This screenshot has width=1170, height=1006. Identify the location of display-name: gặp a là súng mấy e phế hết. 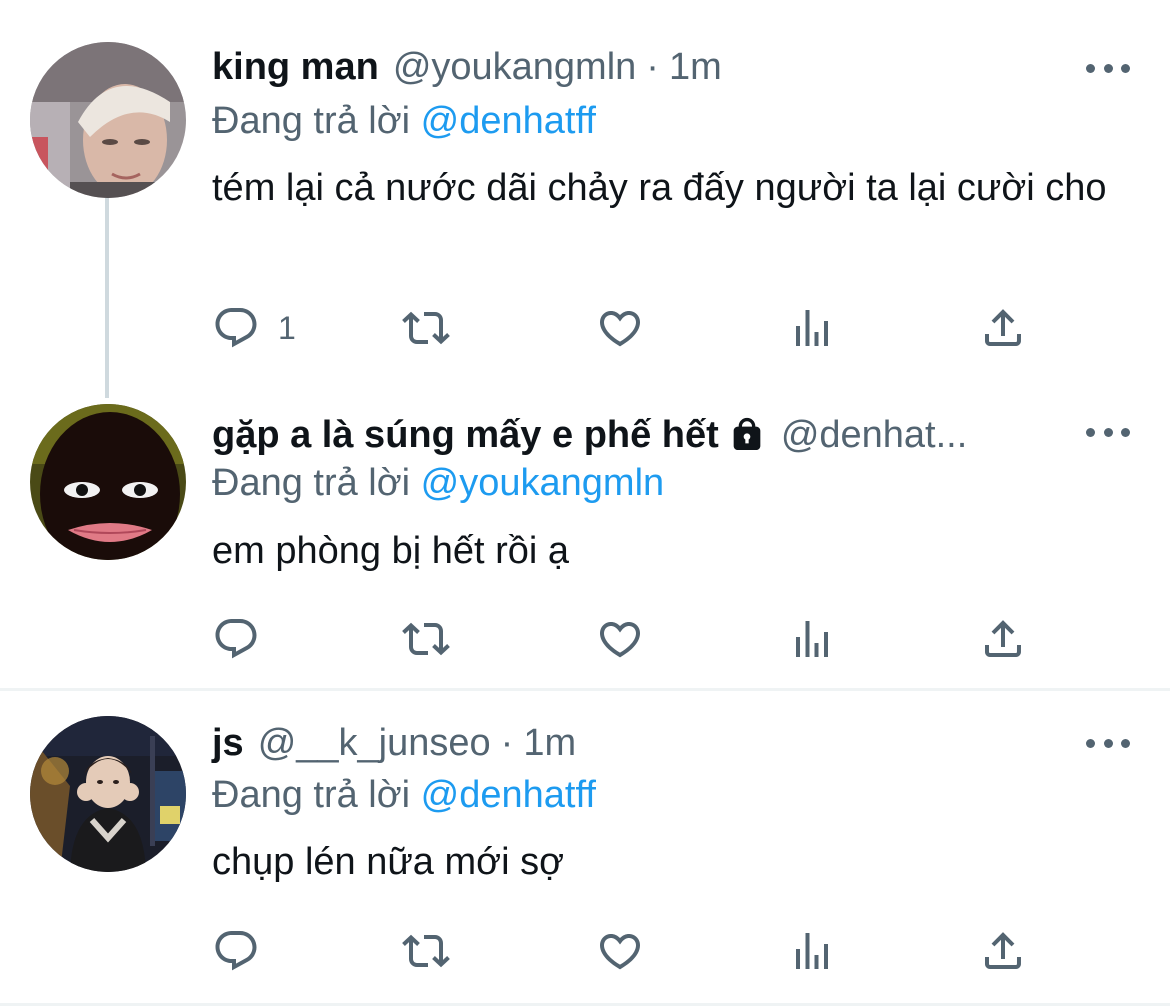
(465, 435).